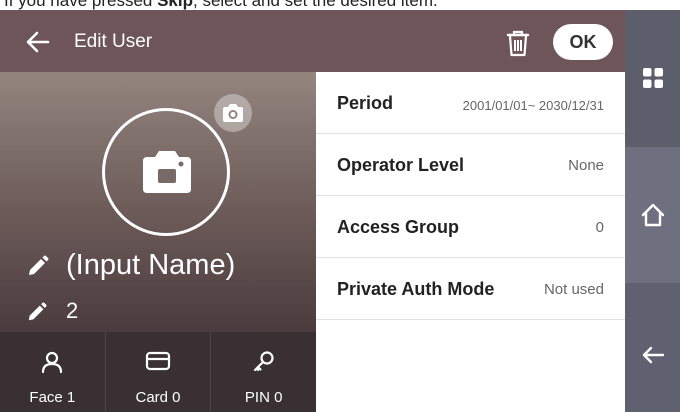 This screenshot has width=680, height=412. What do you see at coordinates (315, 5) in the screenshot?
I see `caption-text-after: , select and set the desired item.` at bounding box center [315, 5].